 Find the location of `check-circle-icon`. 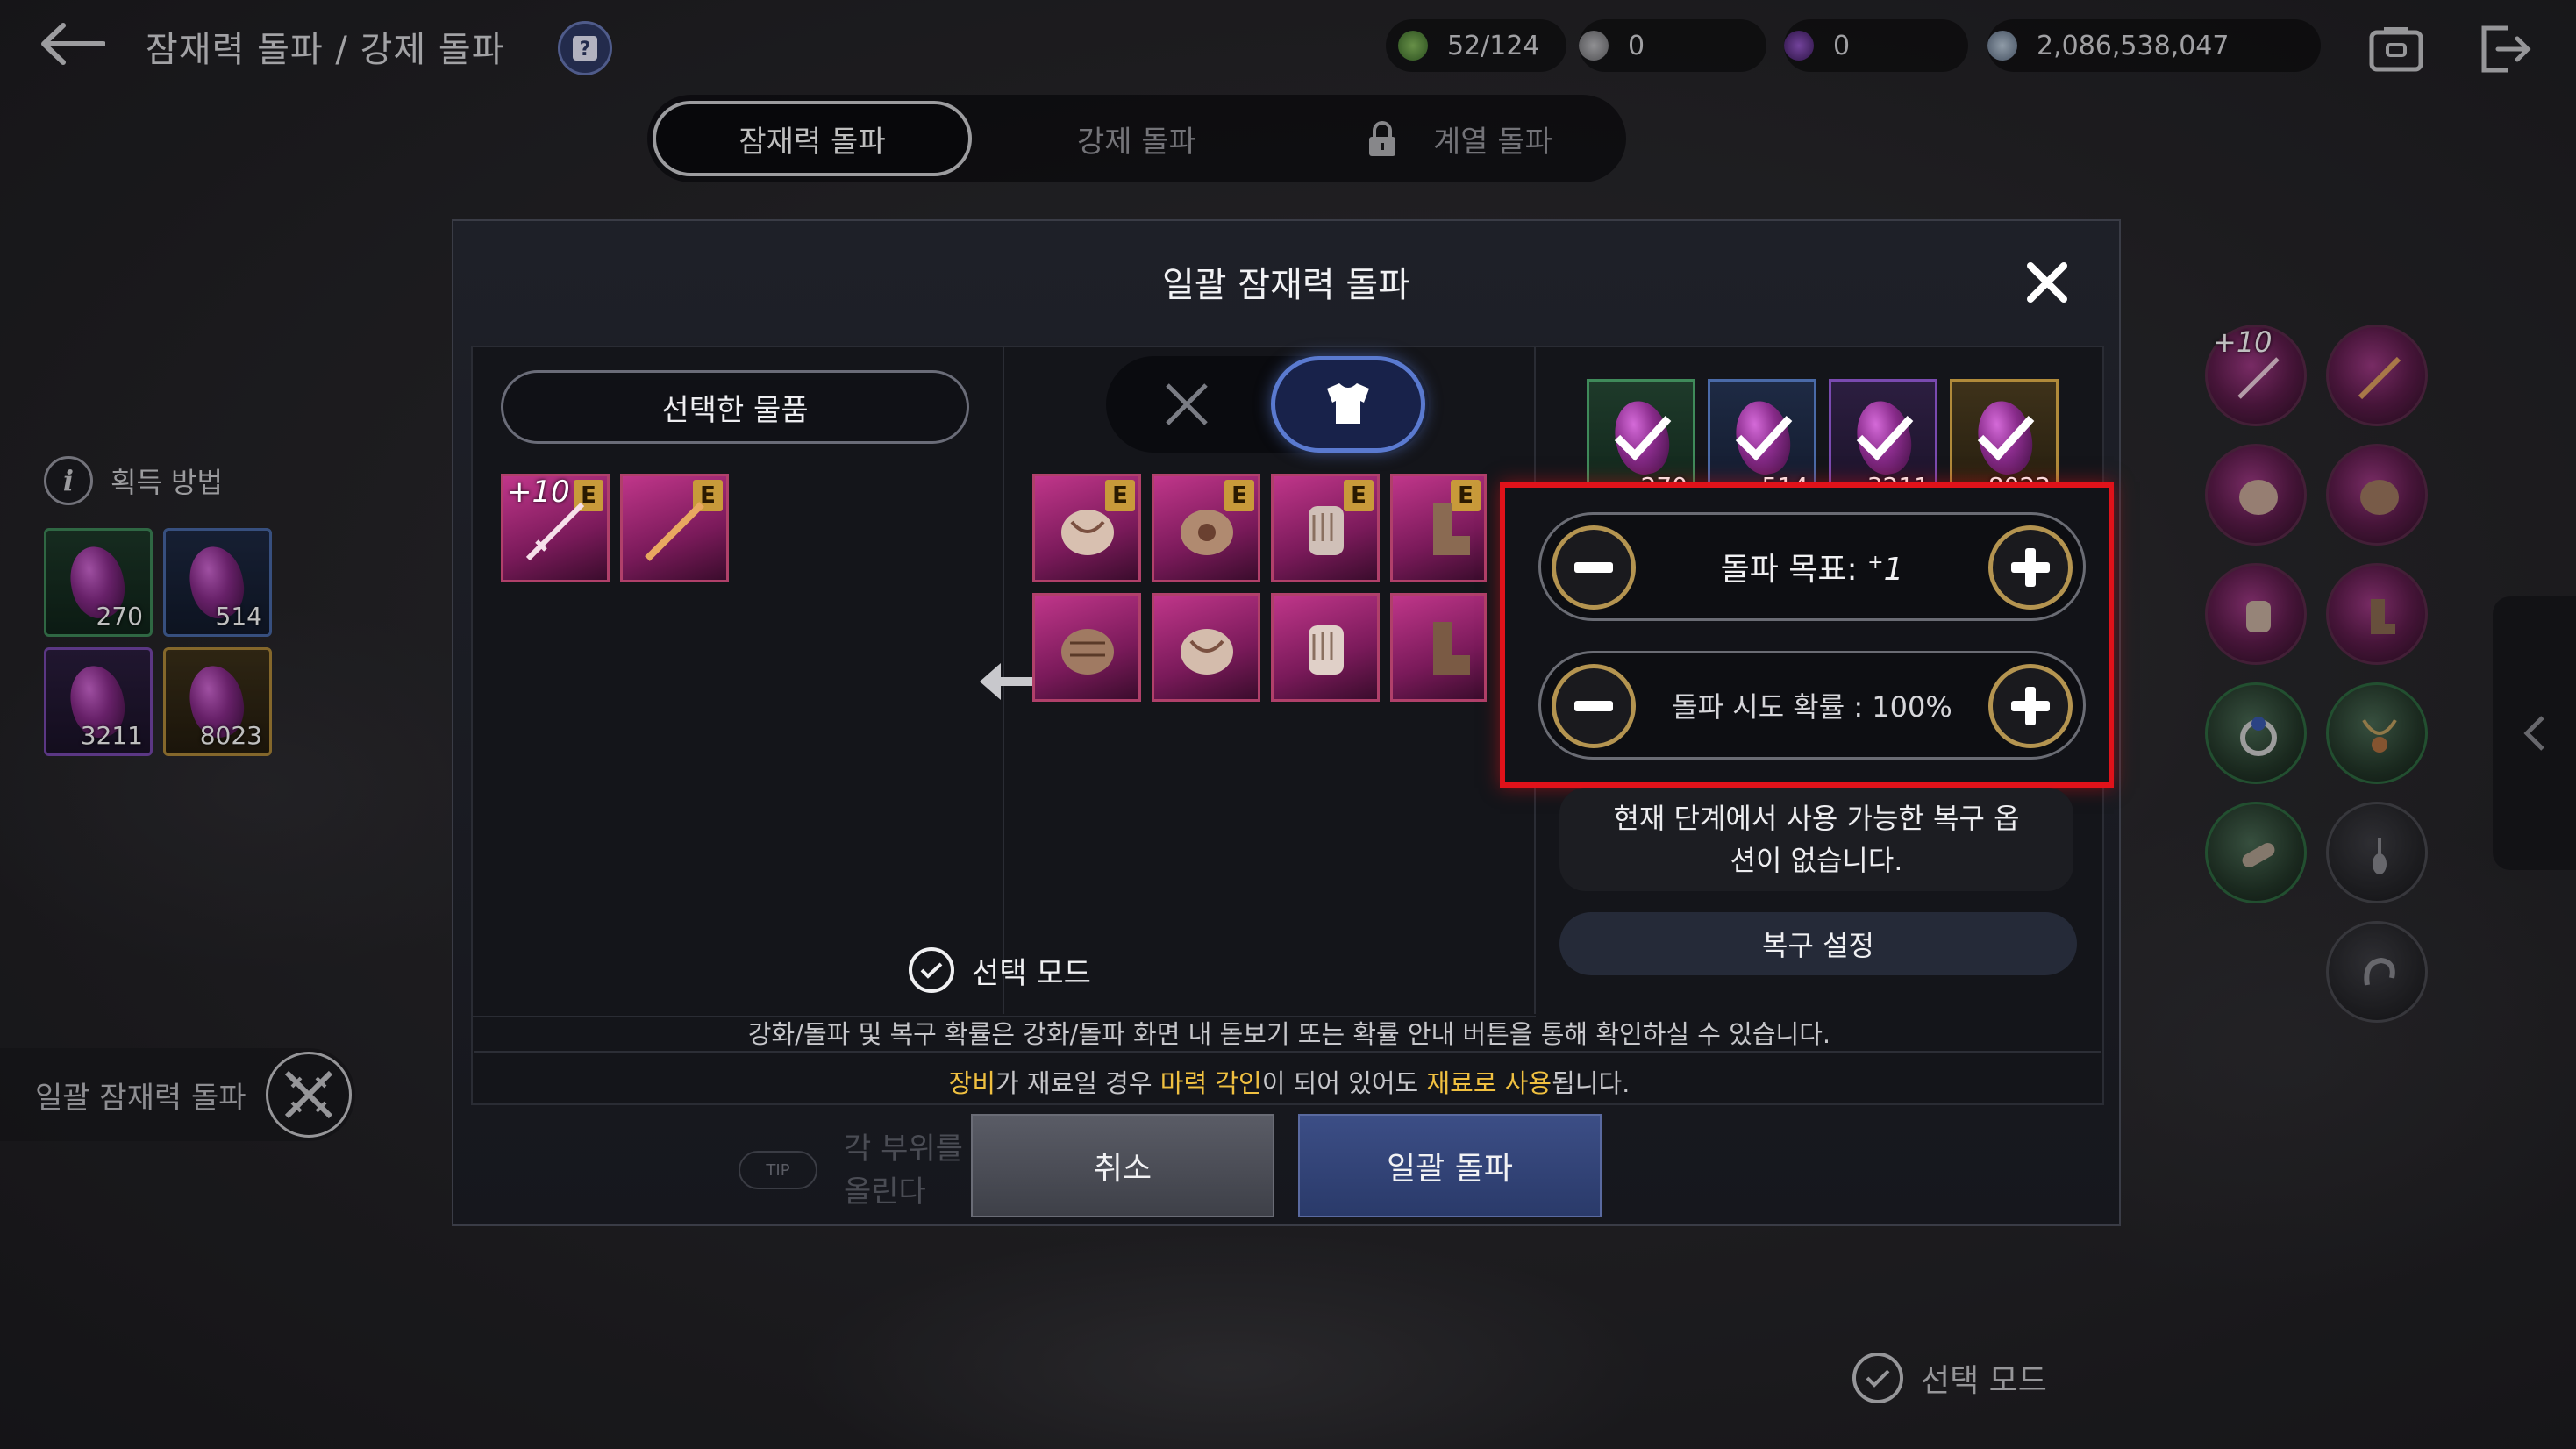

check-circle-icon is located at coordinates (932, 970).